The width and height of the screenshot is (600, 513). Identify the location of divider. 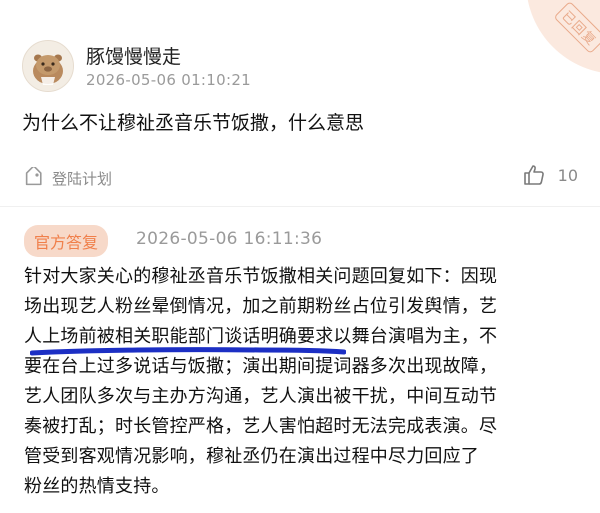
(300, 206).